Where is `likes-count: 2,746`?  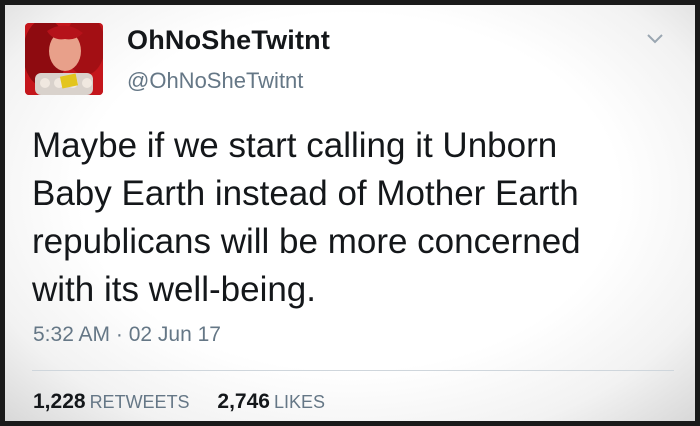 likes-count: 2,746 is located at coordinates (243, 401).